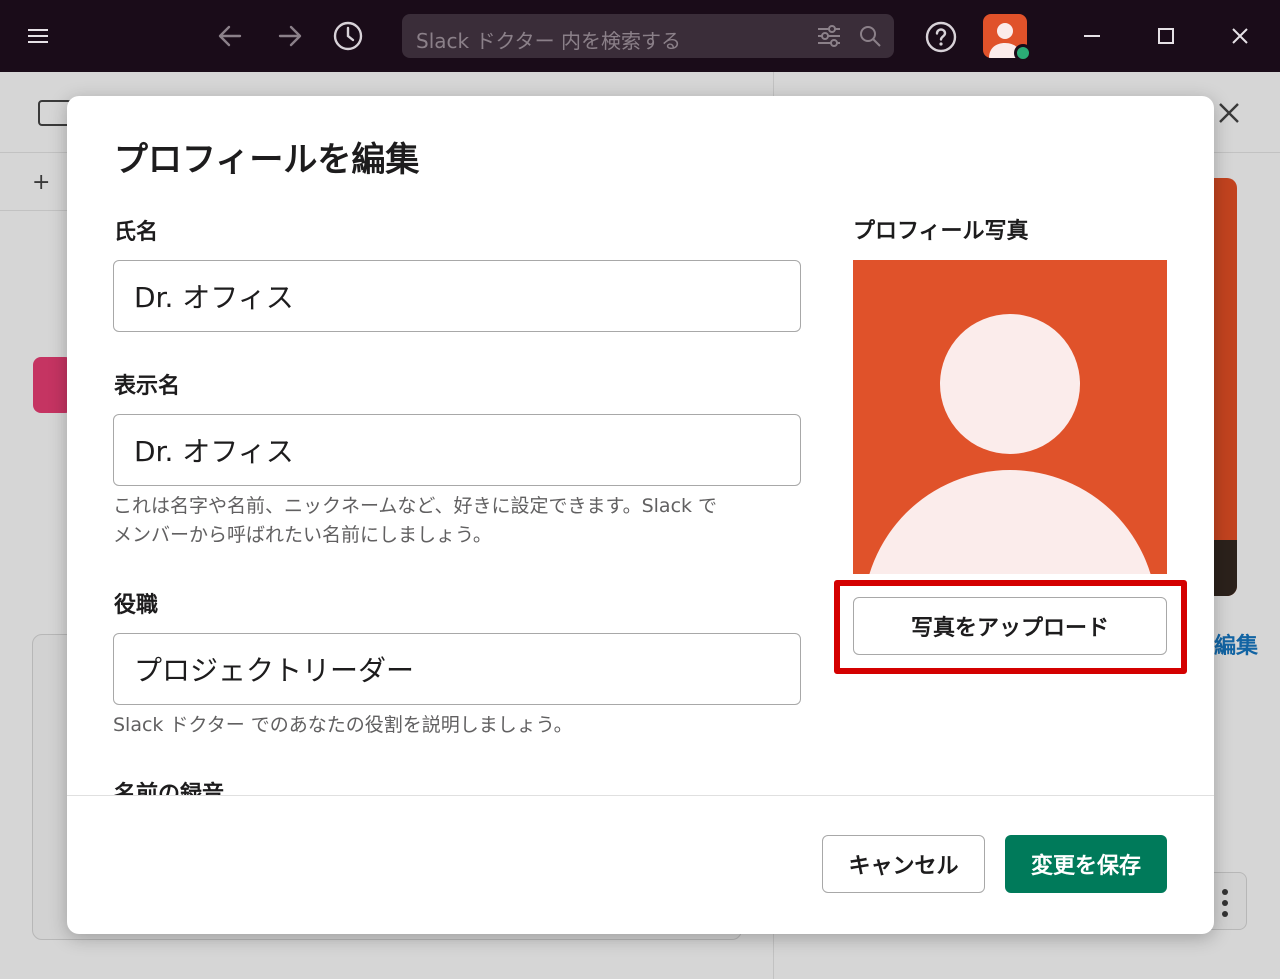 This screenshot has height=979, width=1280. What do you see at coordinates (941, 37) in the screenshot?
I see `help-icon` at bounding box center [941, 37].